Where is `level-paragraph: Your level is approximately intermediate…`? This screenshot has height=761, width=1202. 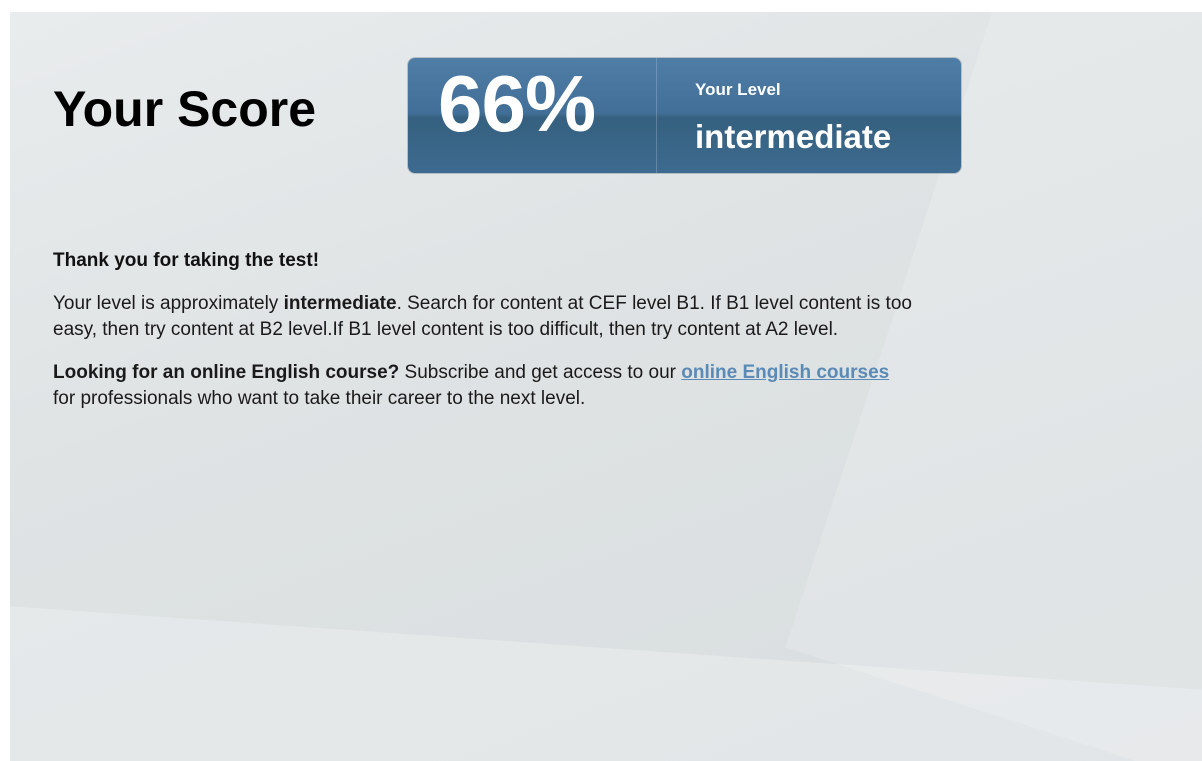
level-paragraph: Your level is approximately intermediate… is located at coordinates (483, 317).